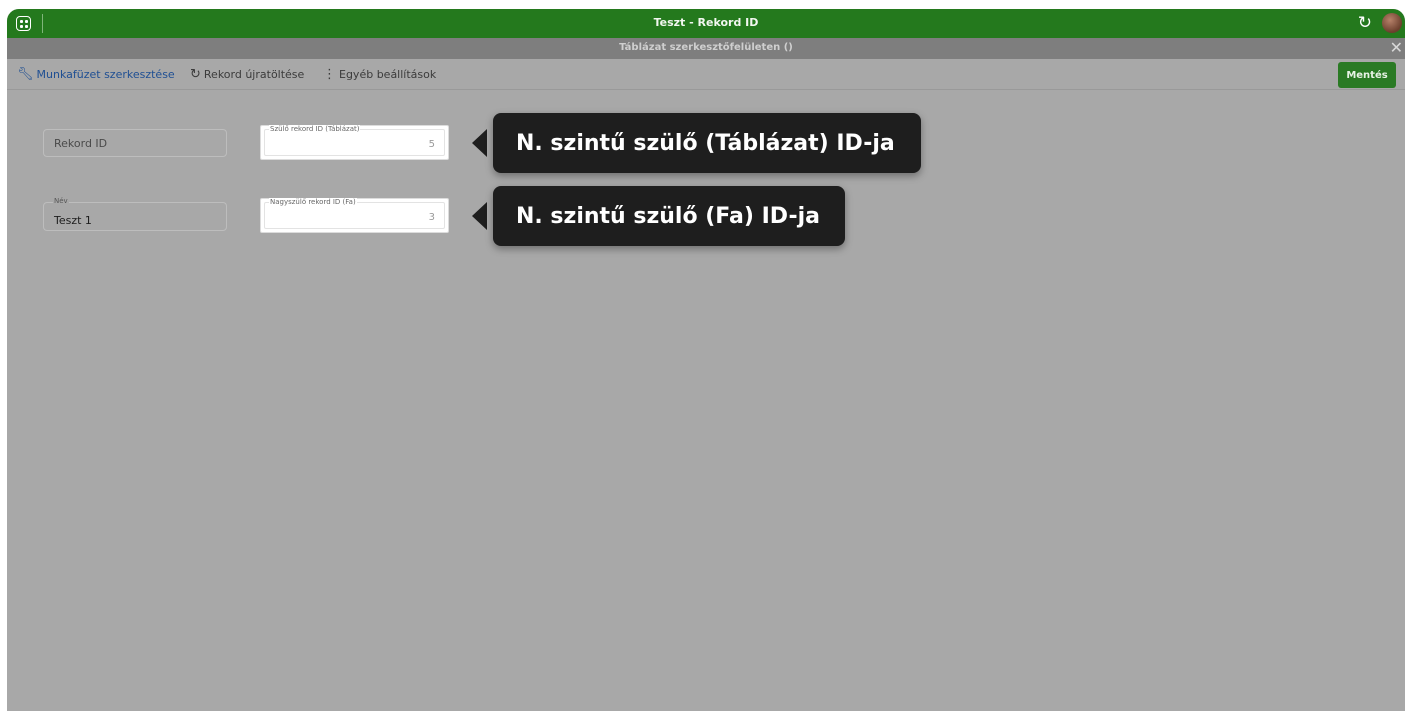  Describe the element at coordinates (431, 144) in the screenshot. I see `parent-record-id-value: 5` at that location.